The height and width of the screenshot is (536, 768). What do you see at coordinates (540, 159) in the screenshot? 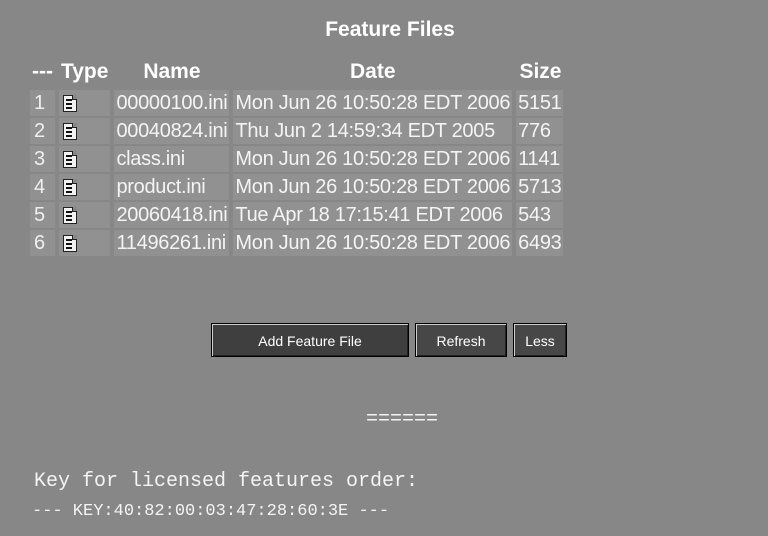
I see `file-size: 1141` at bounding box center [540, 159].